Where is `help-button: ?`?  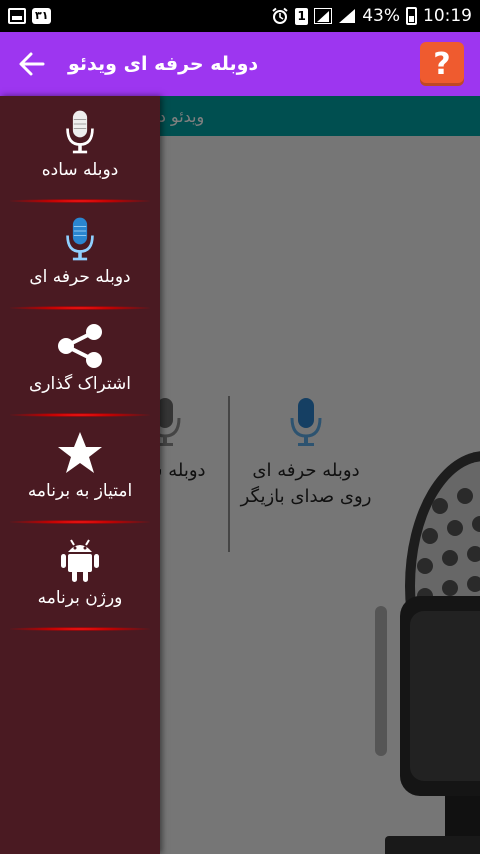 help-button: ? is located at coordinates (442, 64).